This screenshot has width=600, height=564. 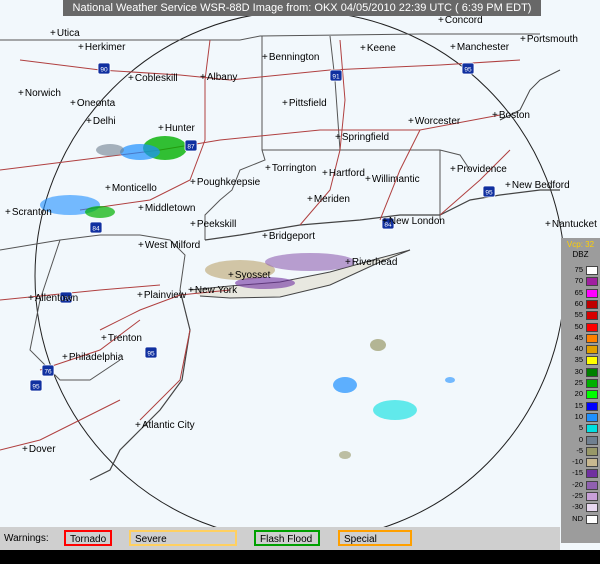 I want to click on city-label-keene: Keene, so click(x=378, y=48).